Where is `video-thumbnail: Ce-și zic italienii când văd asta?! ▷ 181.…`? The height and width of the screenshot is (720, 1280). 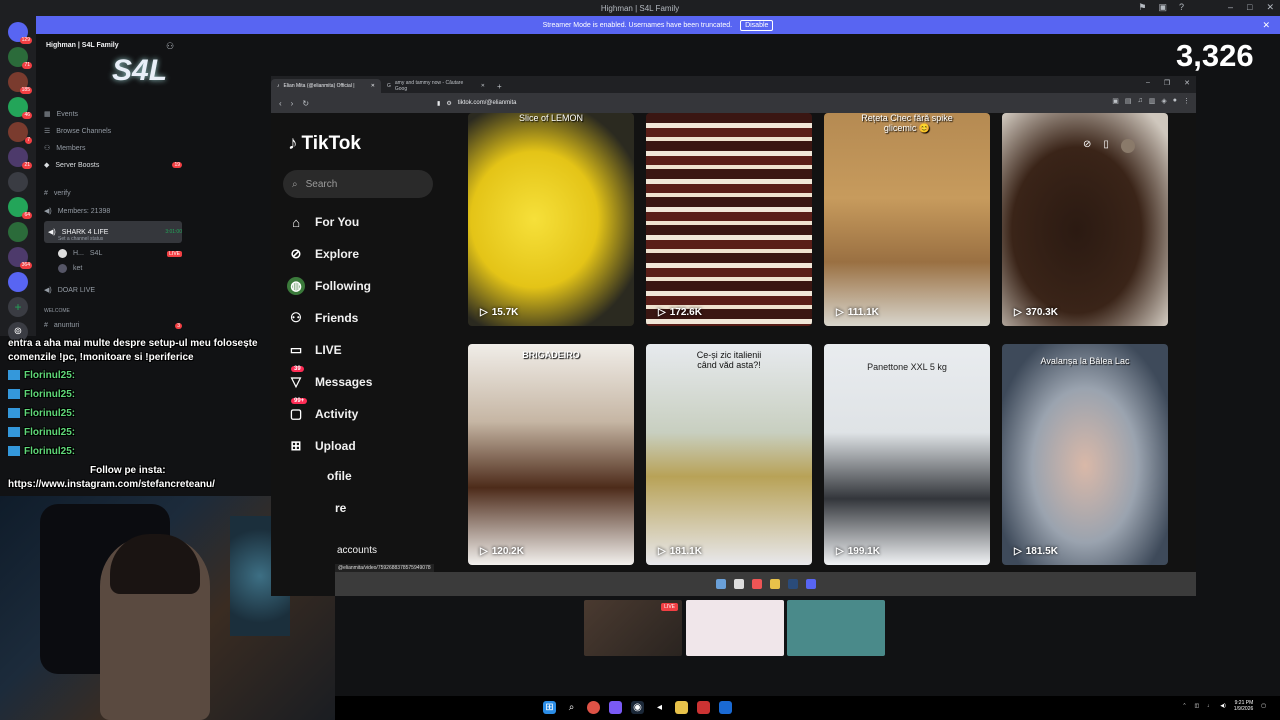
video-thumbnail: Ce-și zic italienii când văd asta?! ▷ 181.… is located at coordinates (729, 454).